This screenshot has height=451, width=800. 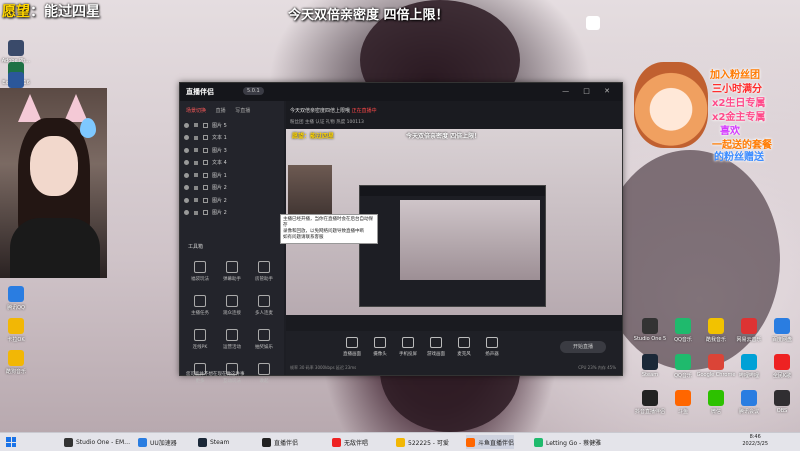 I want to click on scene-item: 图片 5, so click(x=232, y=125).